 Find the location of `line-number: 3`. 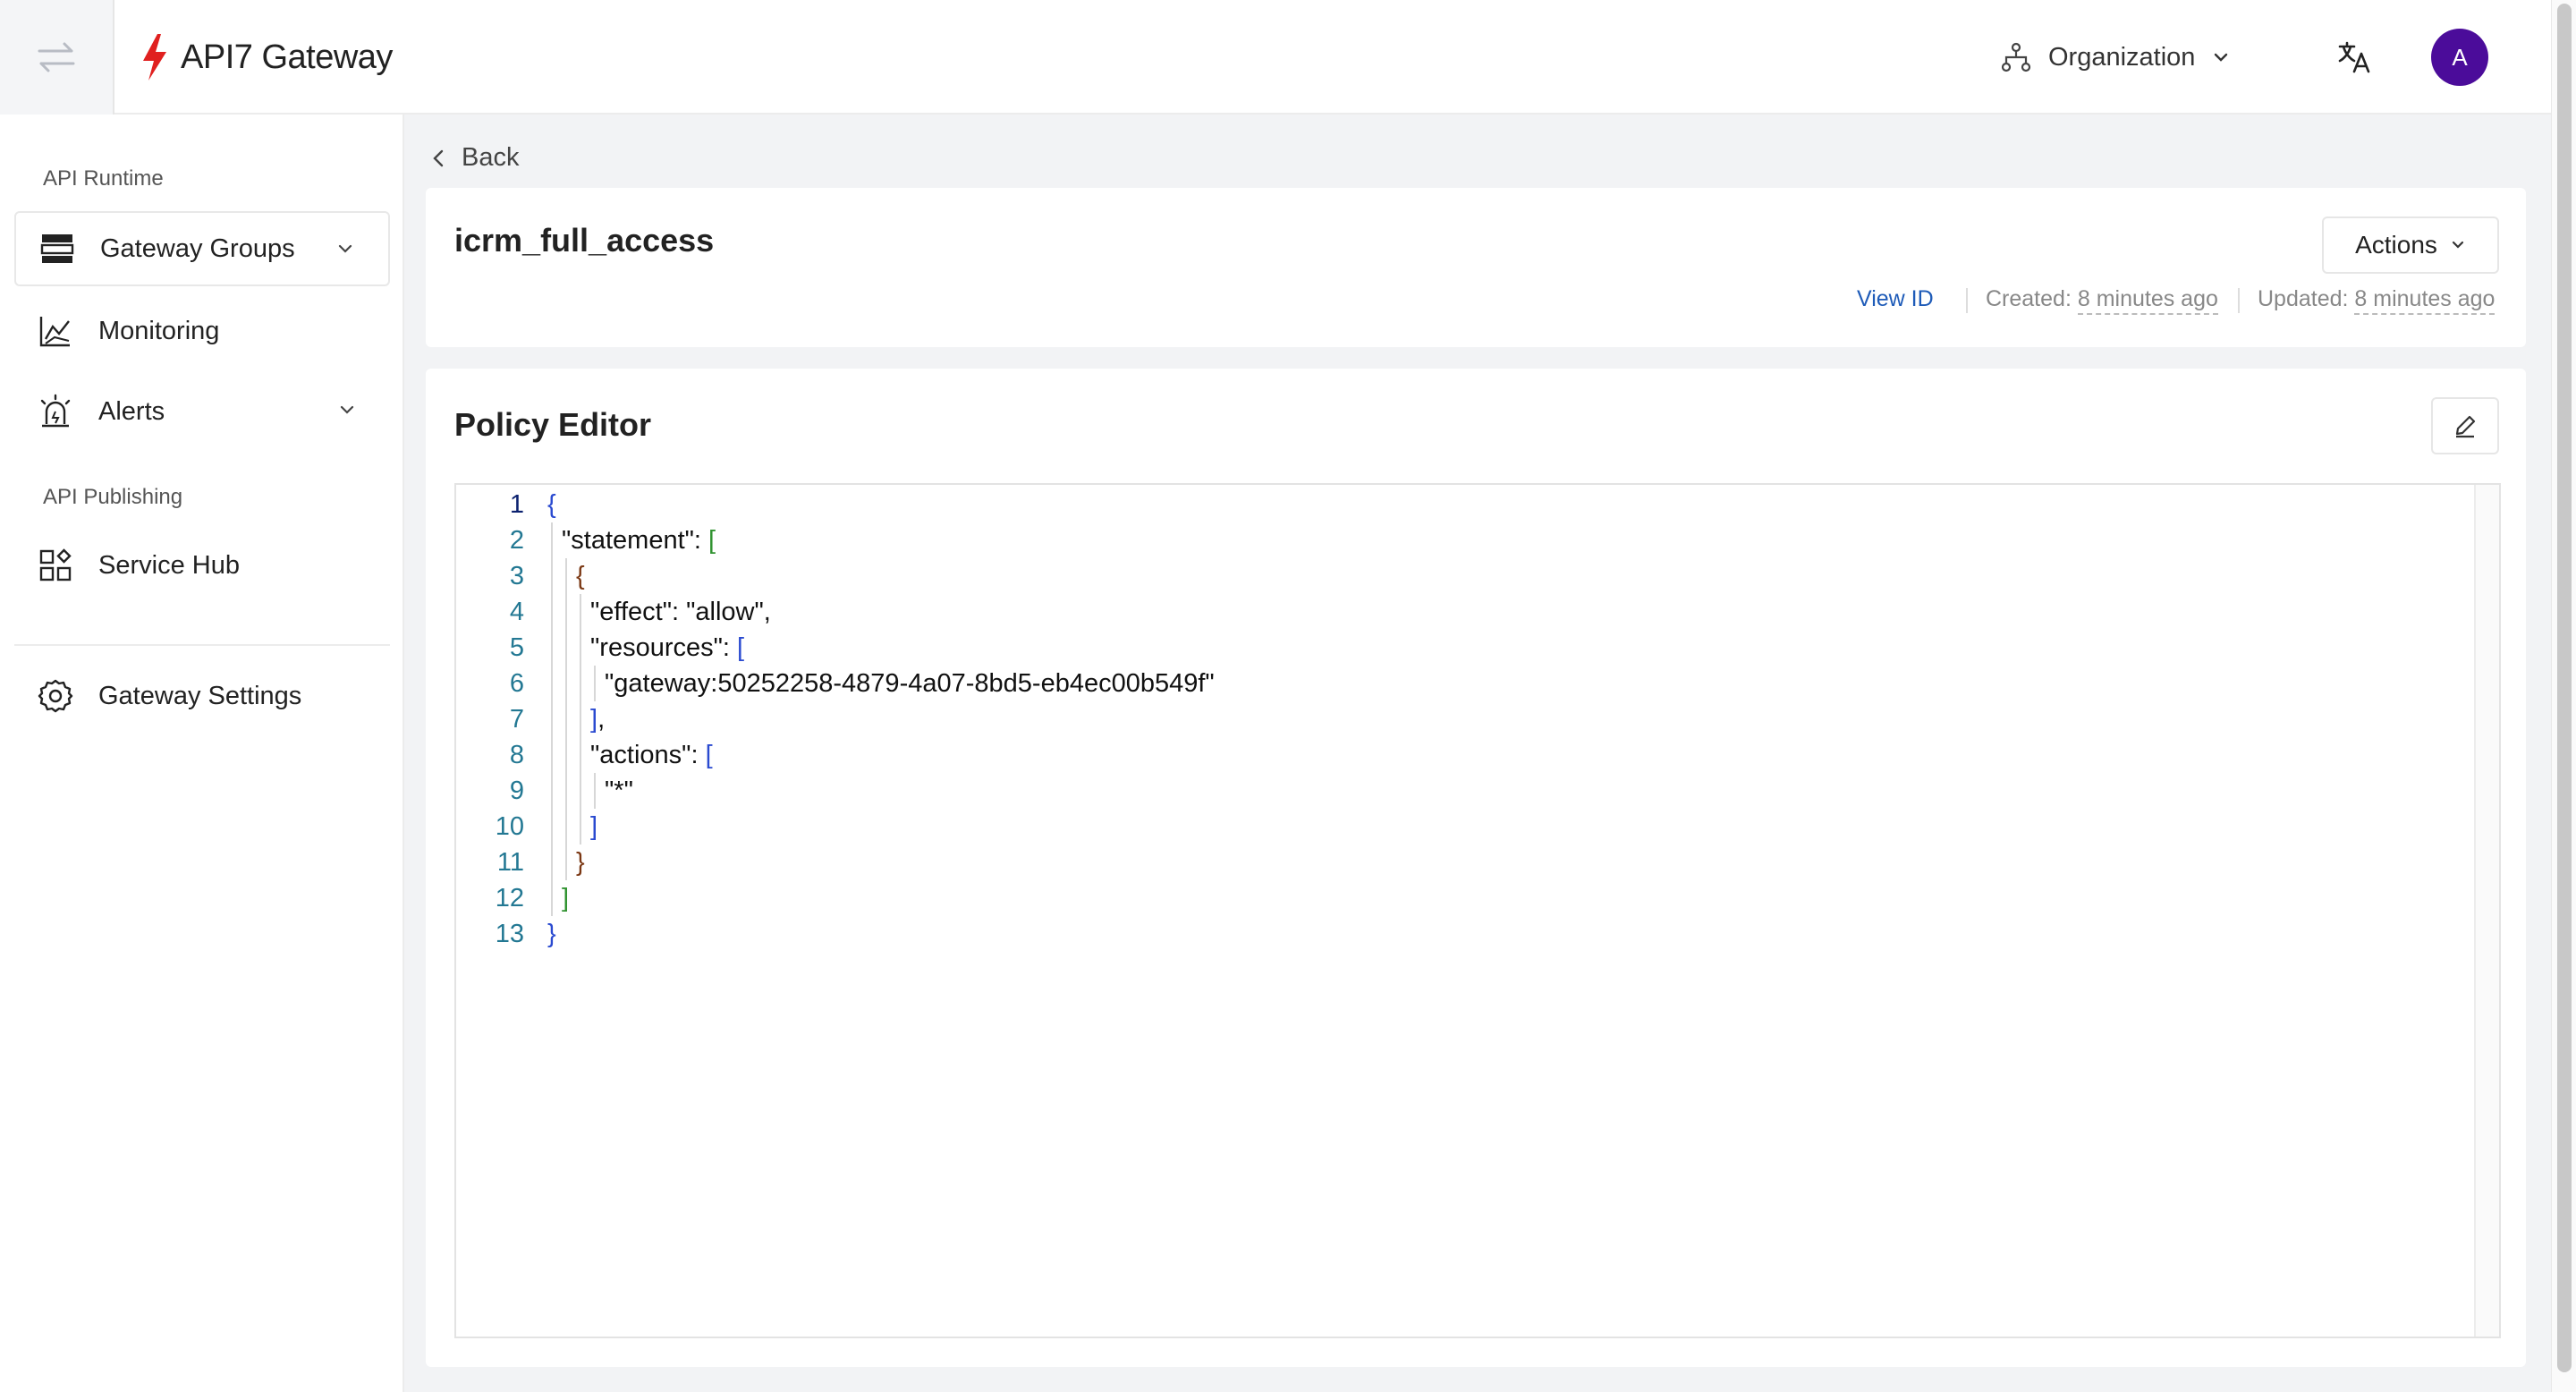

line-number: 3 is located at coordinates (516, 576).